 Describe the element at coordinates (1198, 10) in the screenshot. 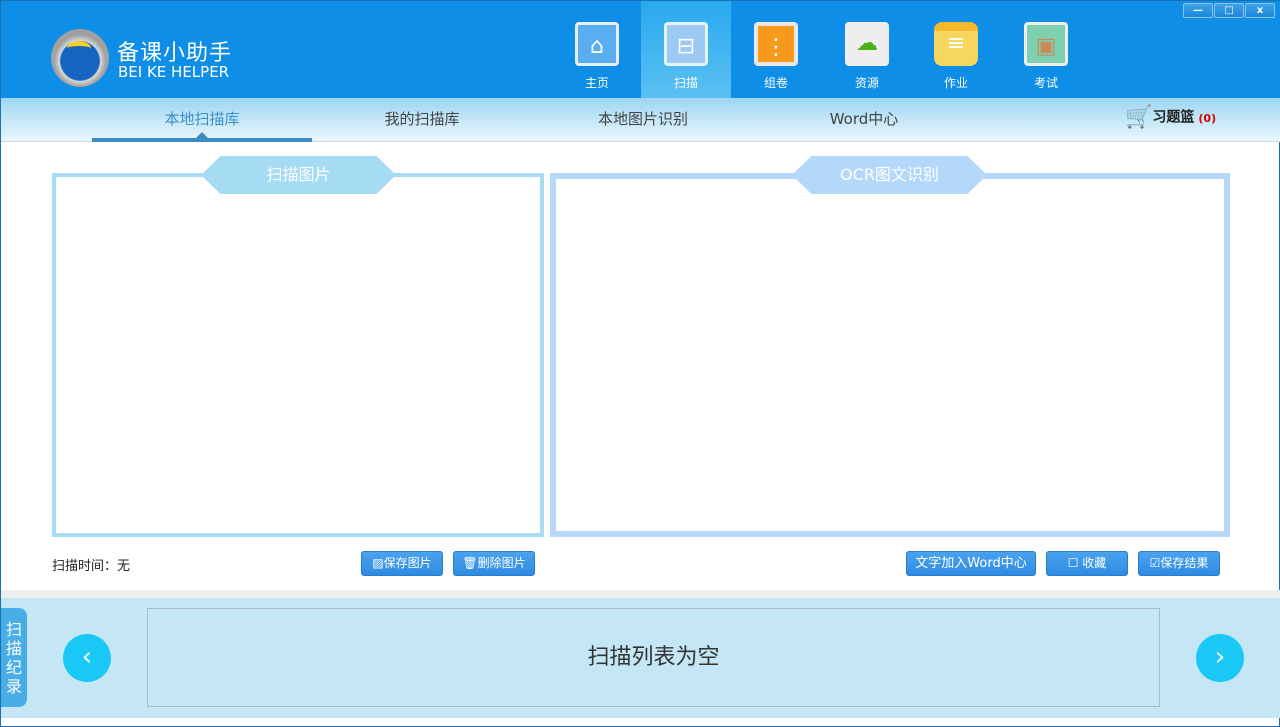

I see `minimize-button: —` at that location.